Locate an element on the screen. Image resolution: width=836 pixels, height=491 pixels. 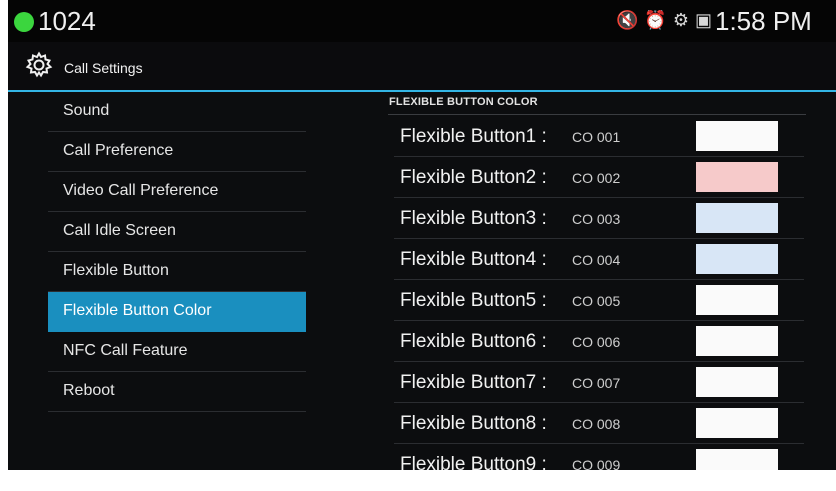
app-header: Call Settings is located at coordinates (422, 67).